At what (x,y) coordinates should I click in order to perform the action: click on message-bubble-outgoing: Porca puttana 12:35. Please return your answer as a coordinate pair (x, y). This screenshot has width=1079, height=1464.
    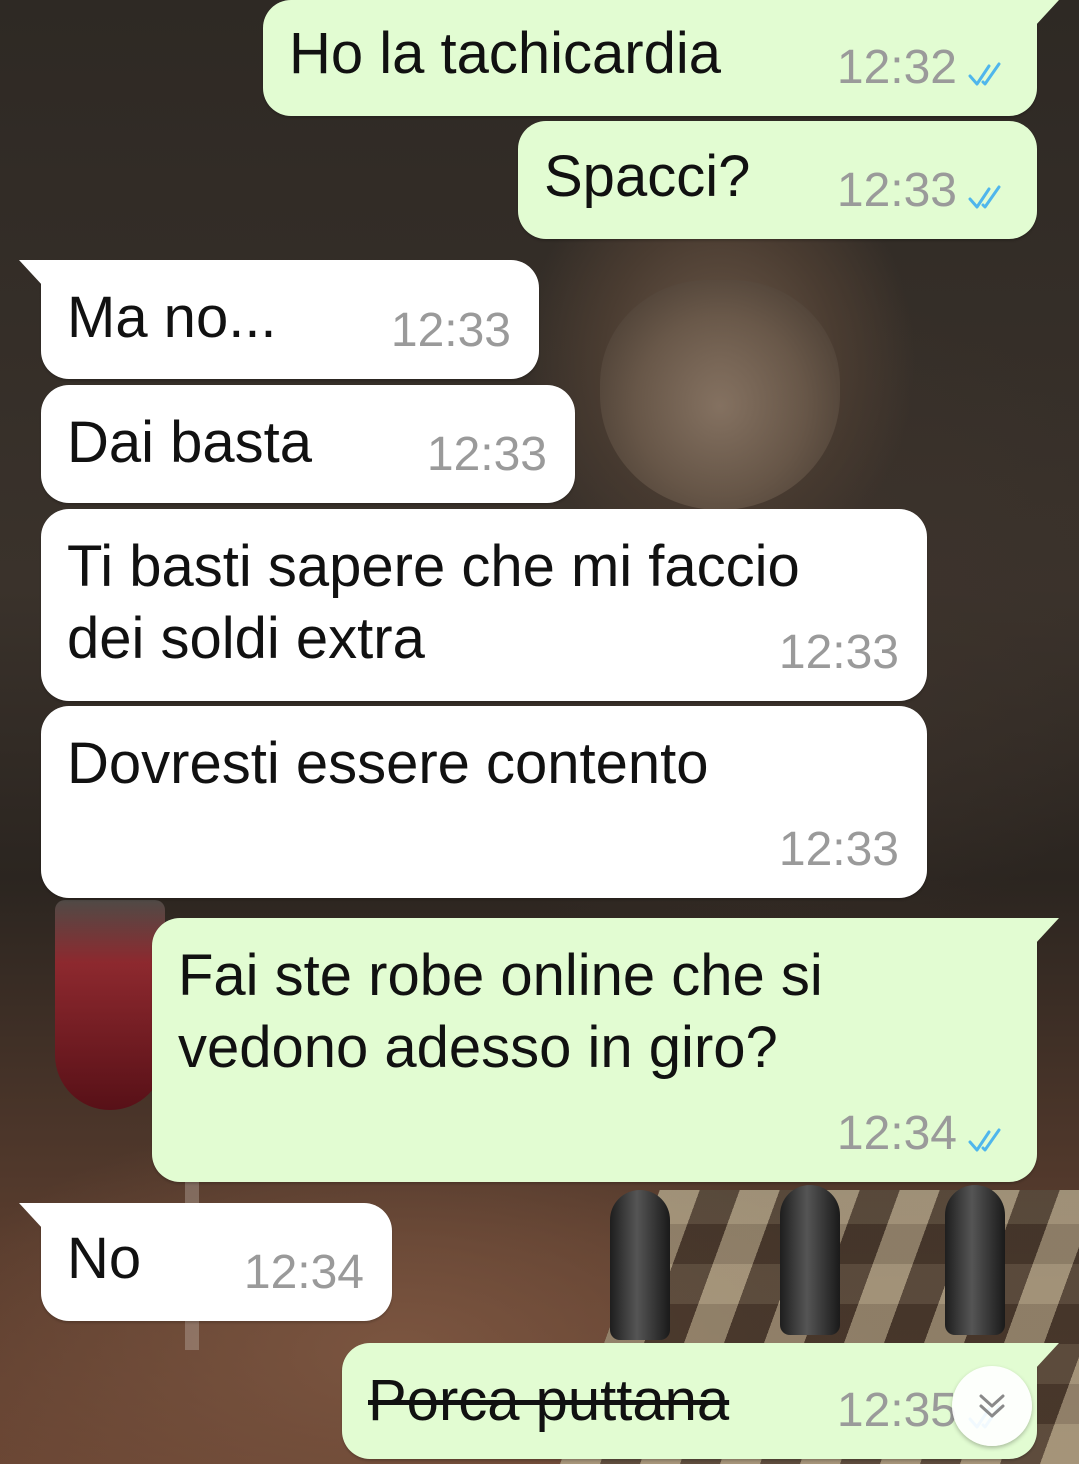
    Looking at the image, I should click on (700, 1401).